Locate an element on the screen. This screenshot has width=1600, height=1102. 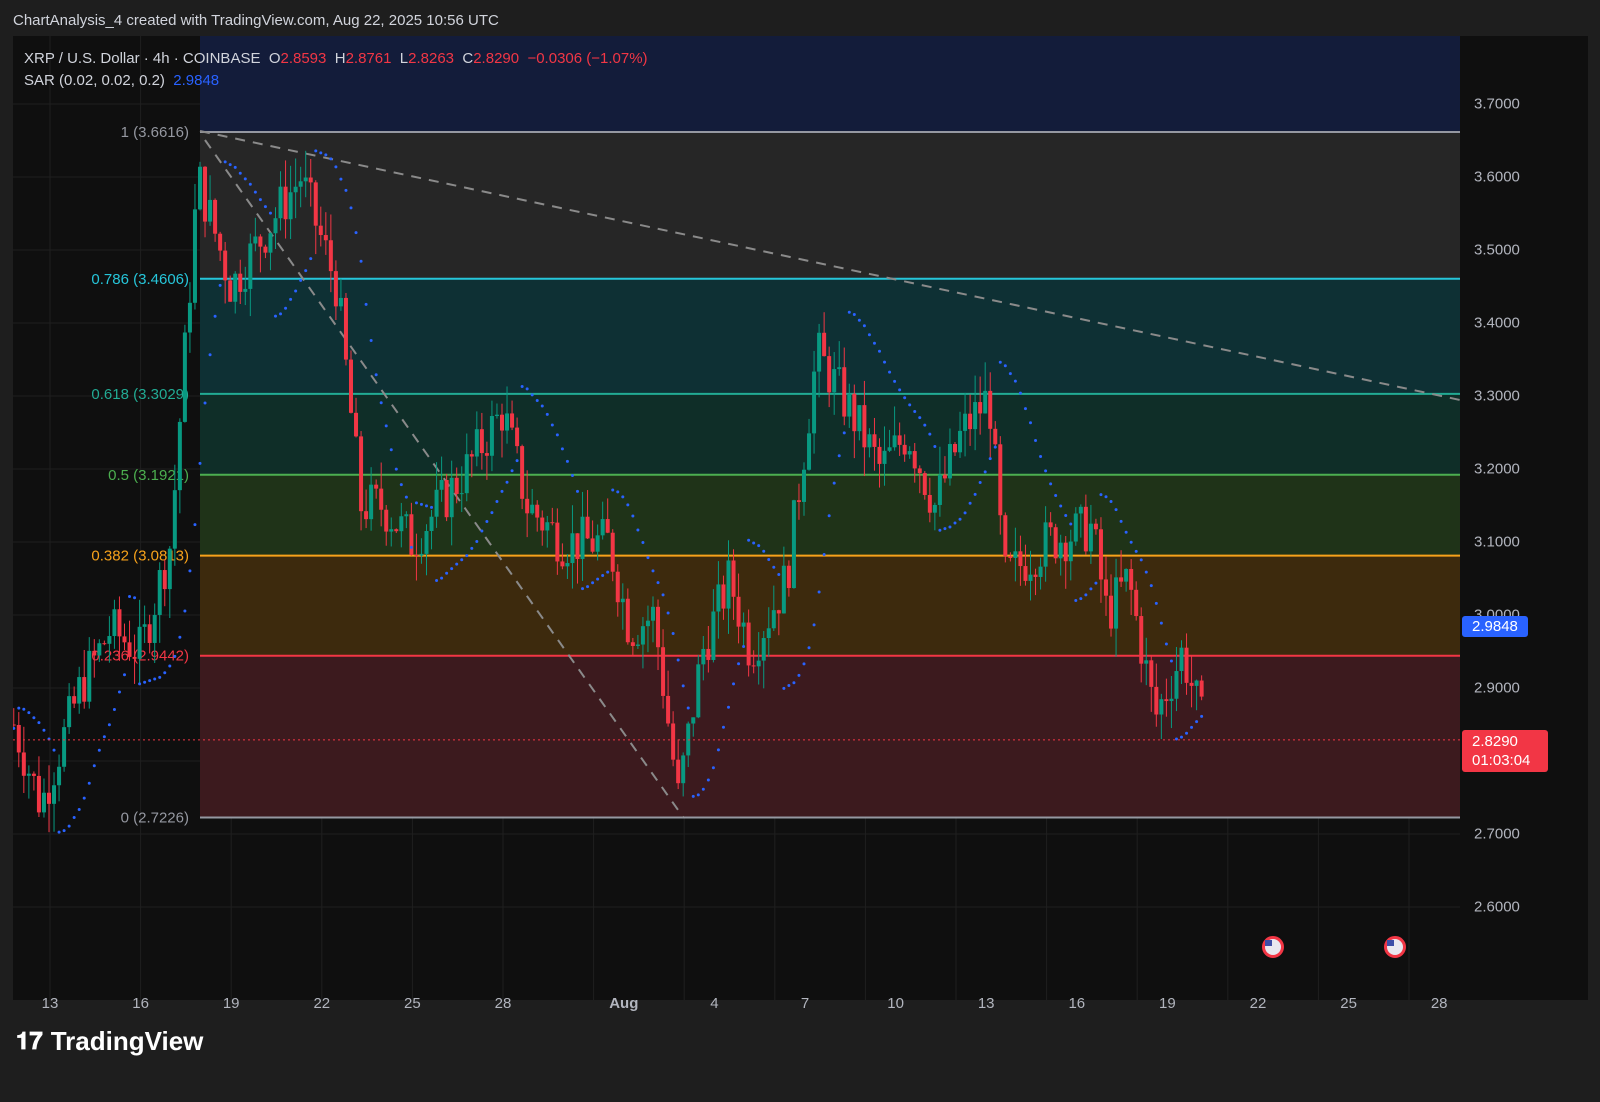
price-tick: 3.2000 is located at coordinates (1497, 469).